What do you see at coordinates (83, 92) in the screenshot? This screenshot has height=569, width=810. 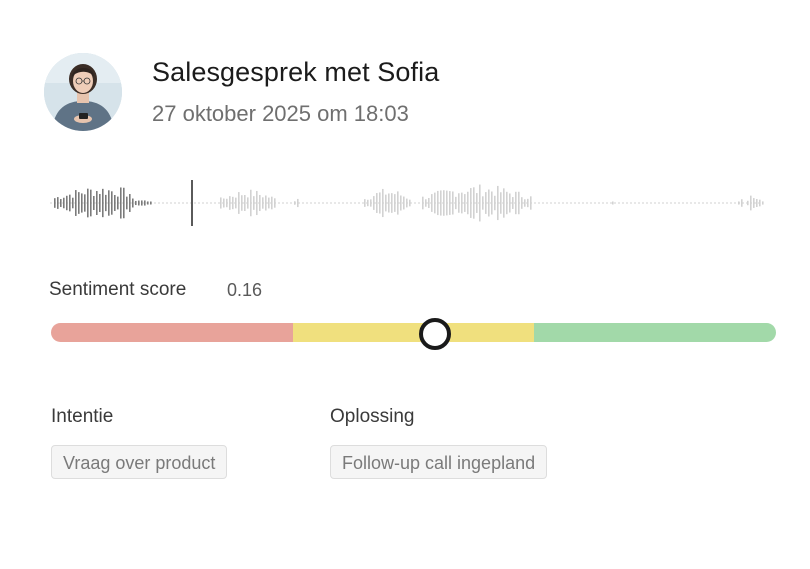 I see `avatar` at bounding box center [83, 92].